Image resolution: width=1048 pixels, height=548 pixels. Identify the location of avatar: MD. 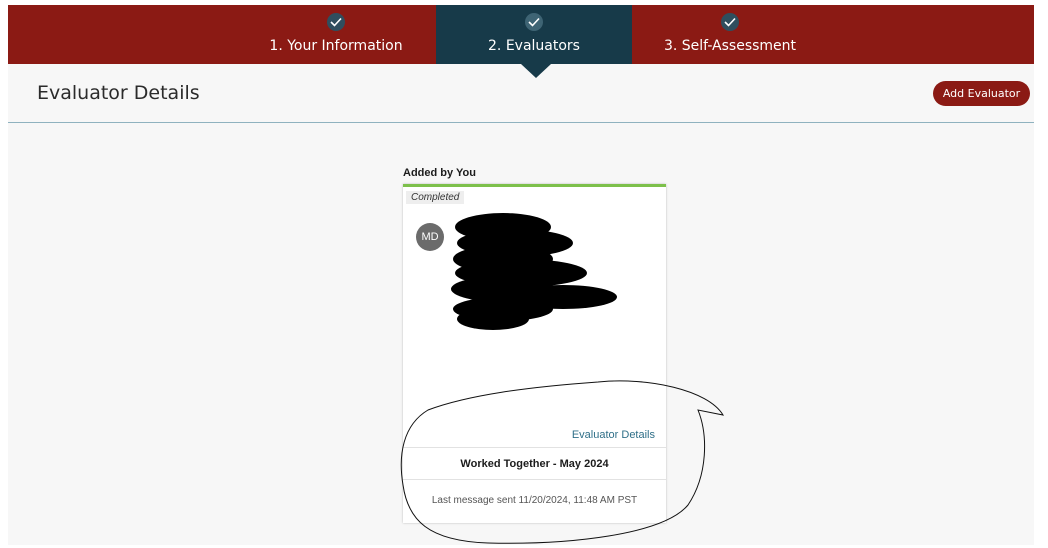
(430, 237).